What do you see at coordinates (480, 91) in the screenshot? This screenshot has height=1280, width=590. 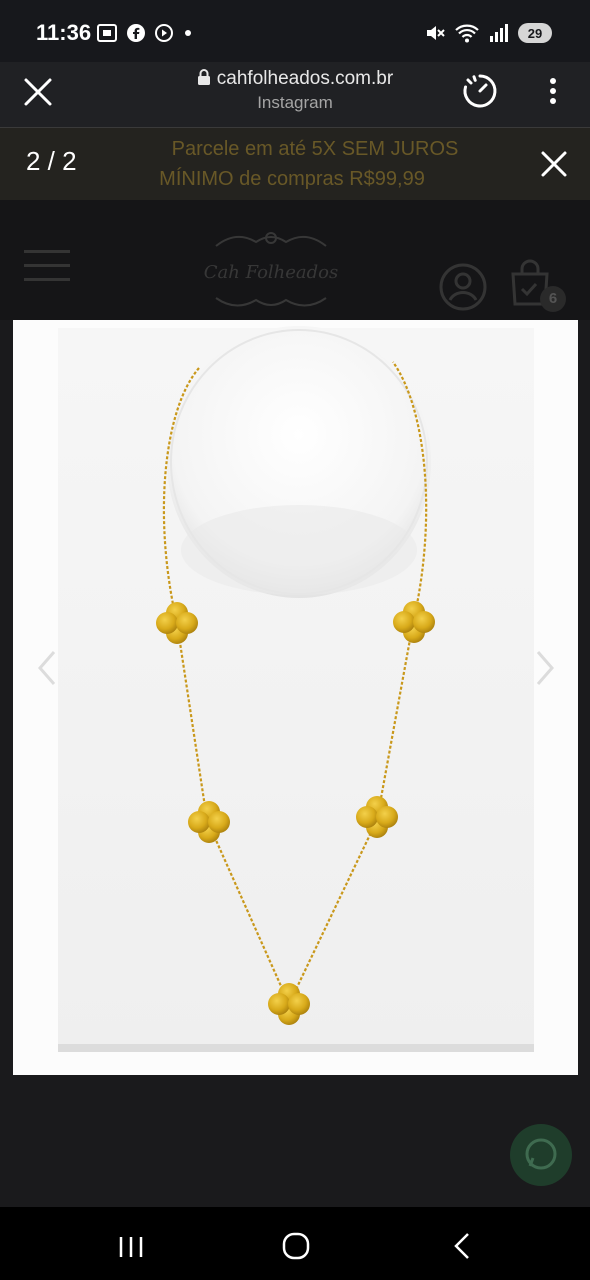 I see `speed-icon` at bounding box center [480, 91].